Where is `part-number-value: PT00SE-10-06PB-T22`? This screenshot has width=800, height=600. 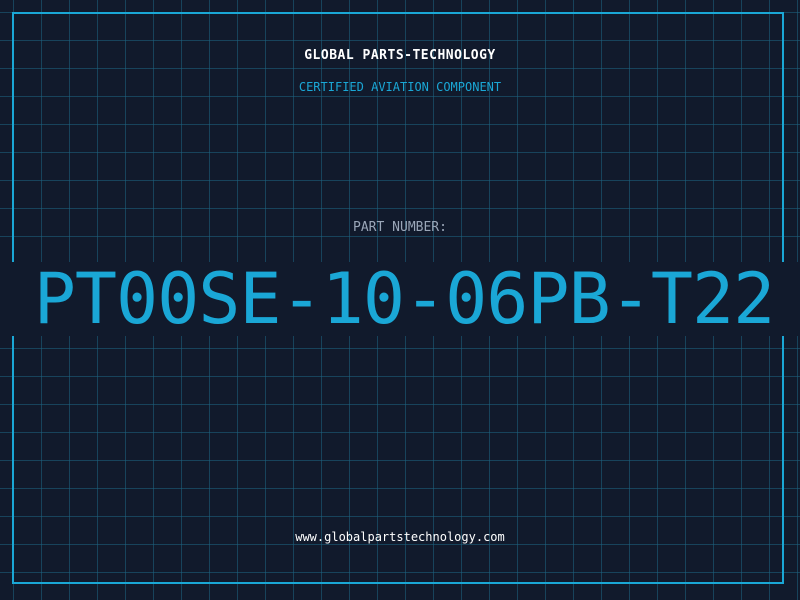
part-number-value: PT00SE-10-06PB-T22 is located at coordinates (404, 299).